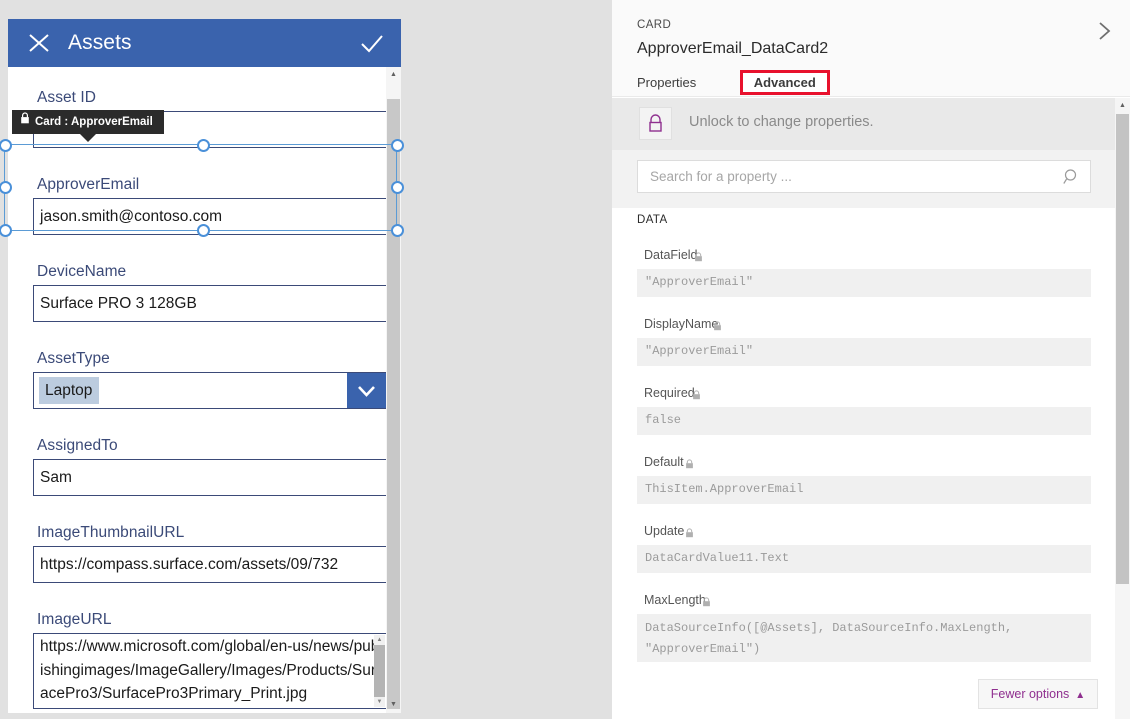 The height and width of the screenshot is (719, 1130). I want to click on app-title: Assets, so click(100, 42).